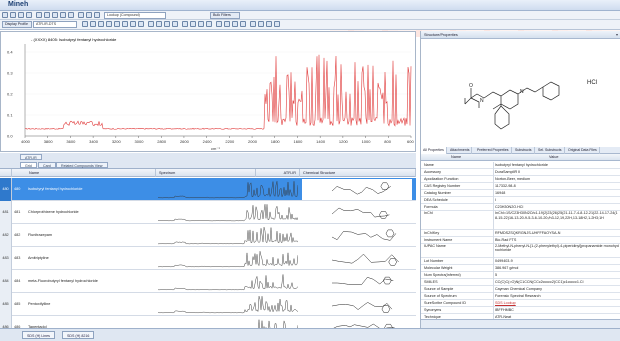 The height and width of the screenshot is (341, 620). I want to click on chevron-down-icon: ▾, so click(617, 35).